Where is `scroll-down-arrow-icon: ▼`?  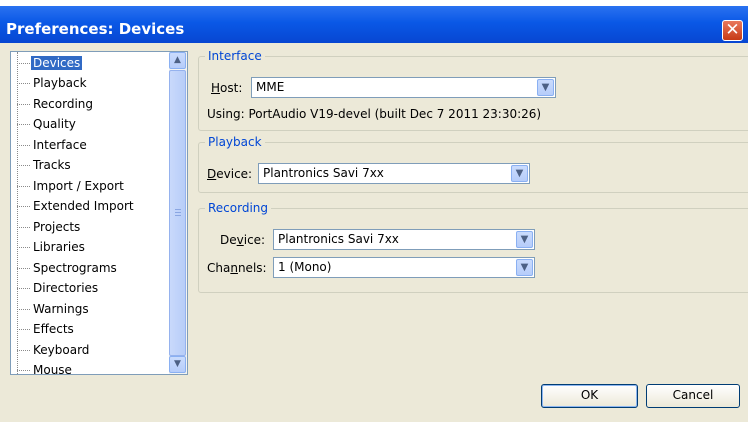
scroll-down-arrow-icon: ▼ is located at coordinates (177, 364).